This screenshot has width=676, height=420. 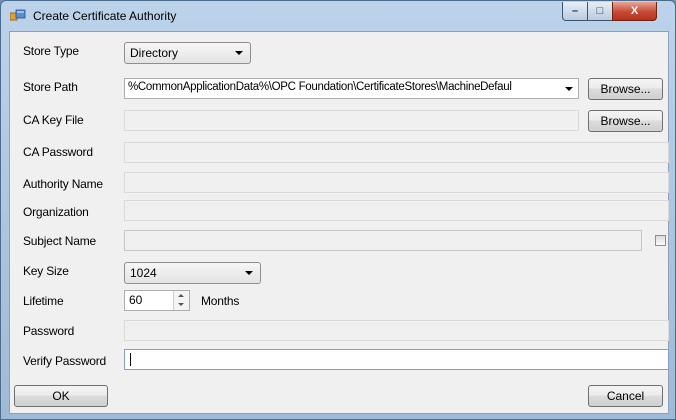 I want to click on lifetime-label: Lifetime, so click(x=43, y=301).